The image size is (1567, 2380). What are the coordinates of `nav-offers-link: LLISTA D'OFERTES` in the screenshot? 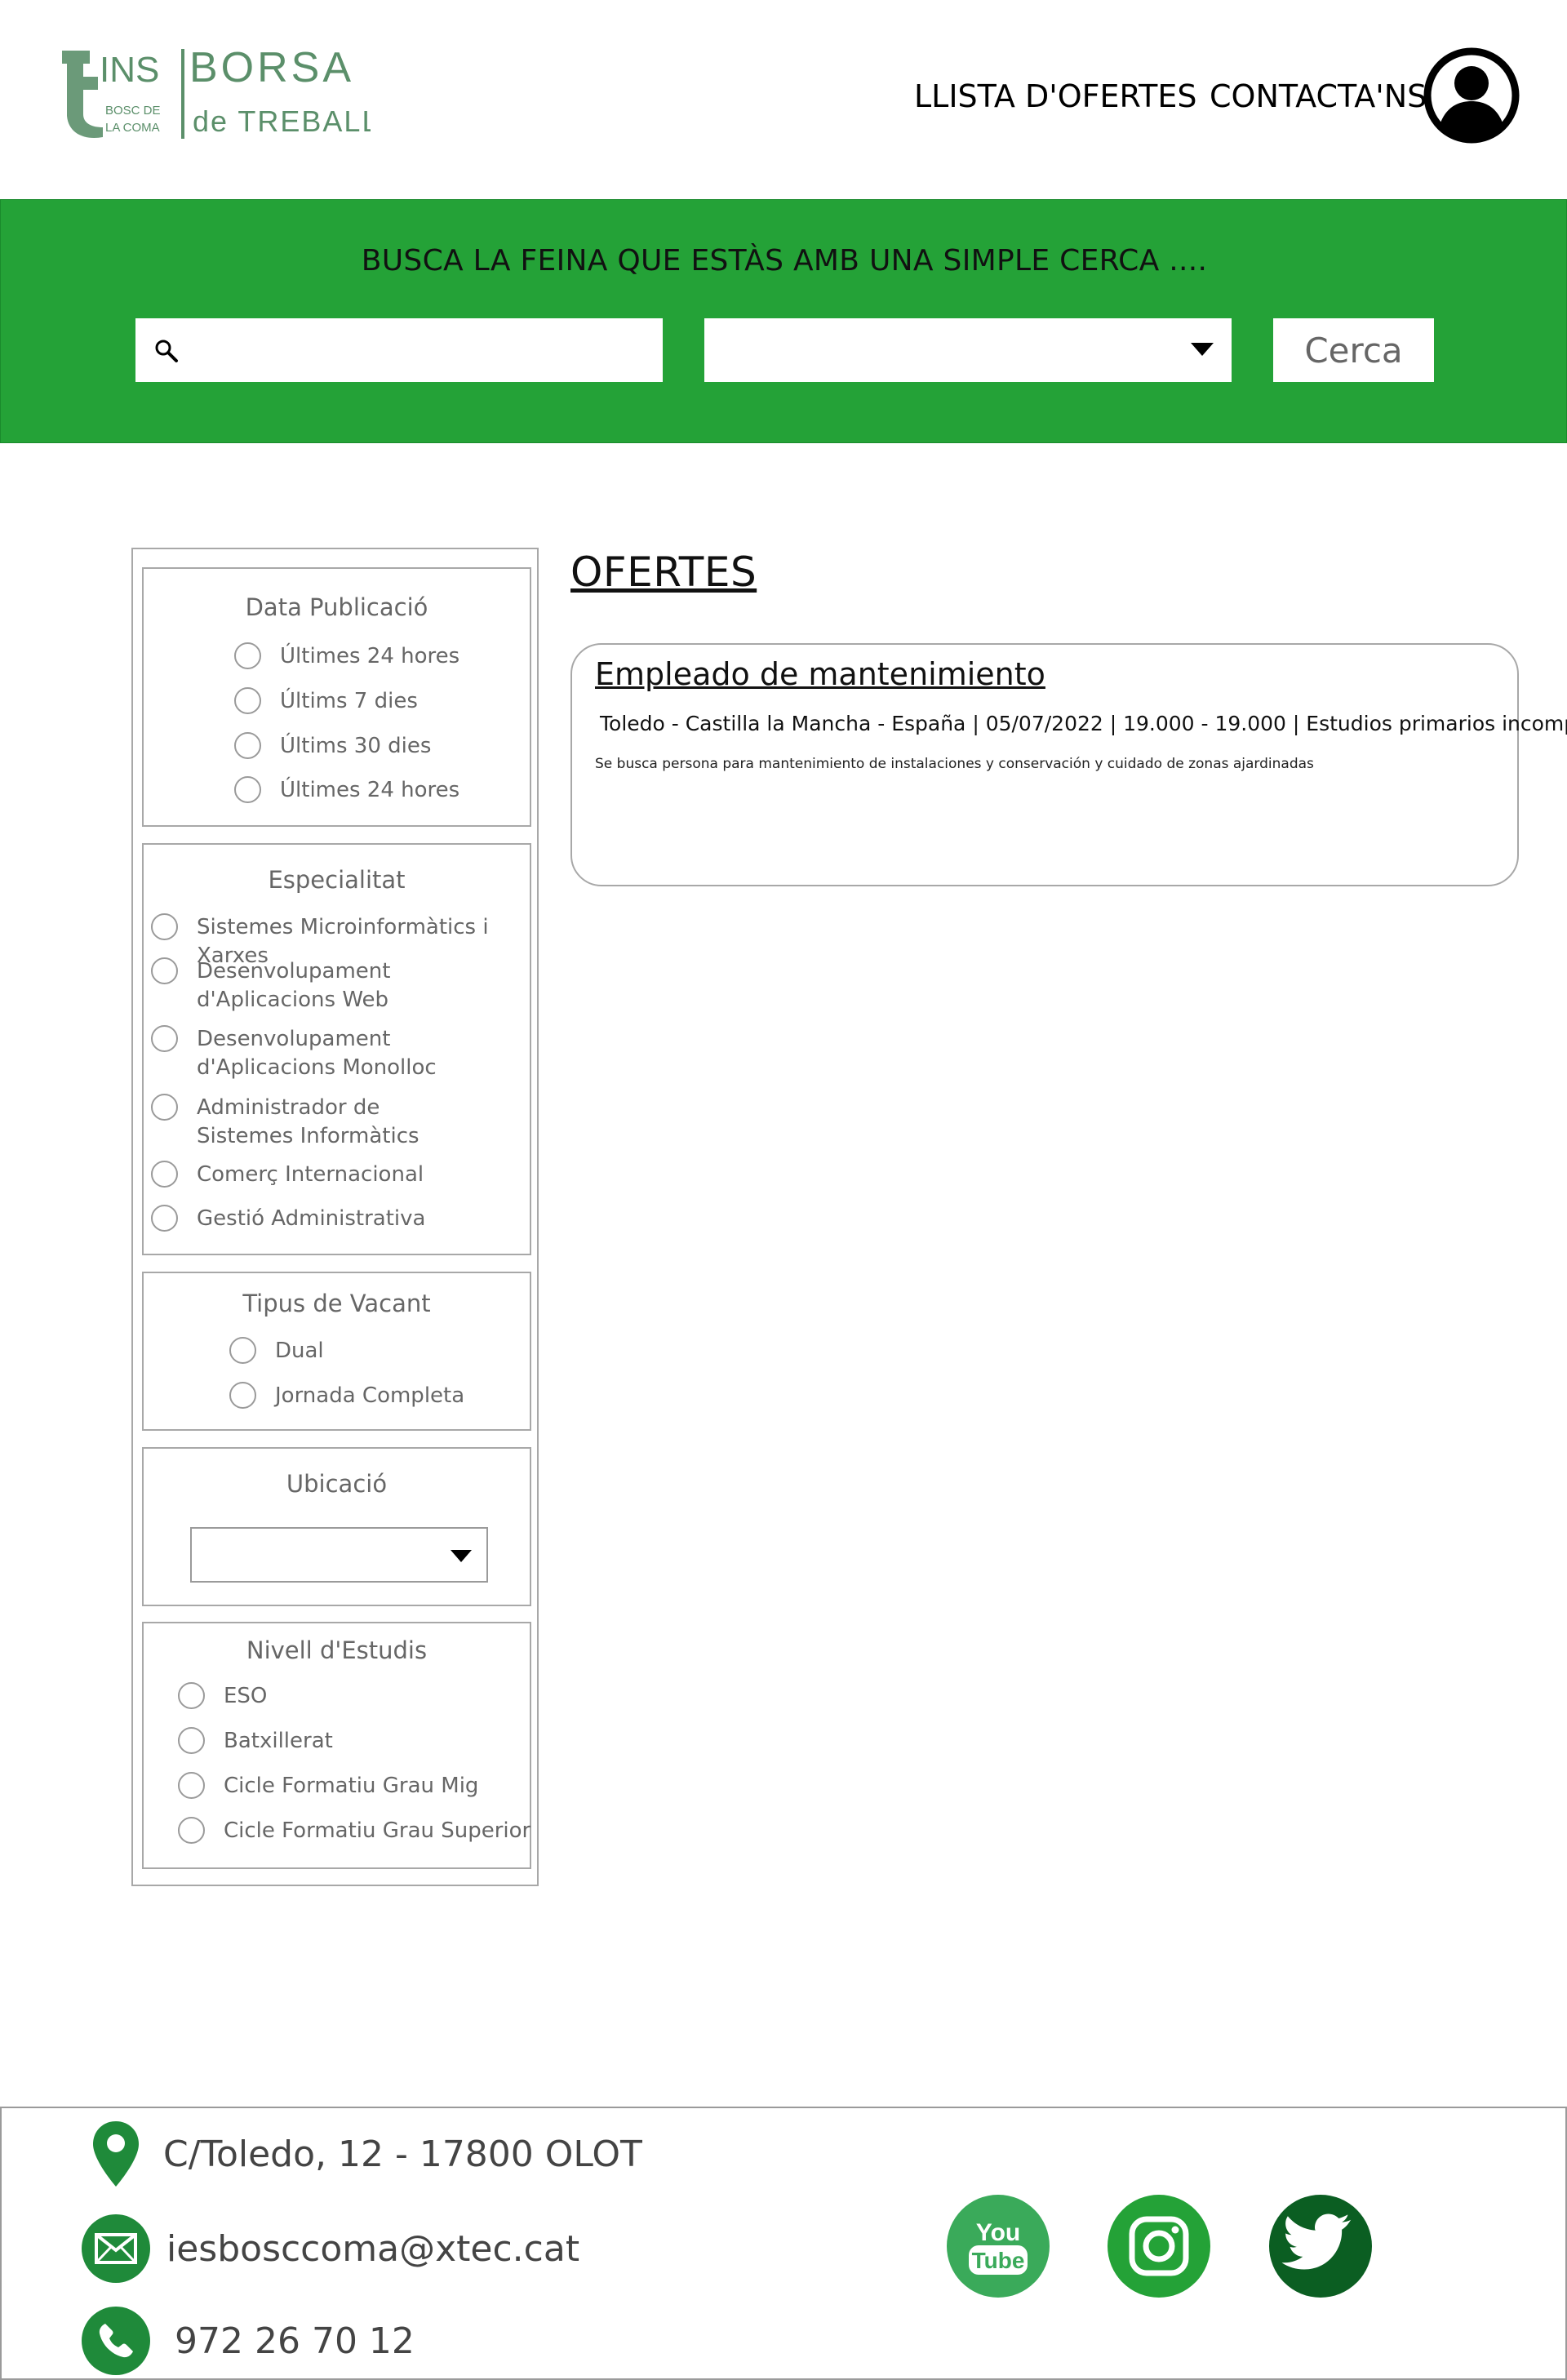 It's located at (1055, 97).